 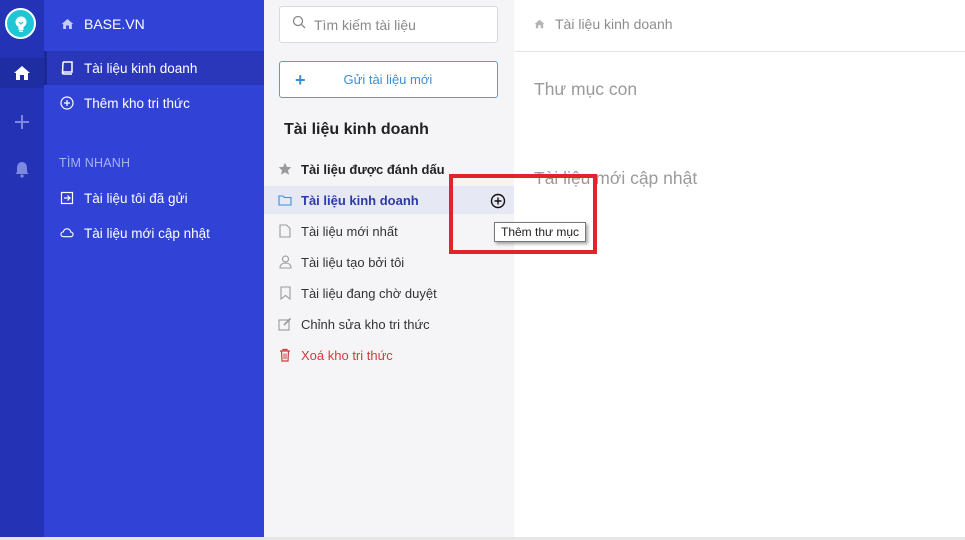 I want to click on add-folder-icon, so click(x=498, y=201).